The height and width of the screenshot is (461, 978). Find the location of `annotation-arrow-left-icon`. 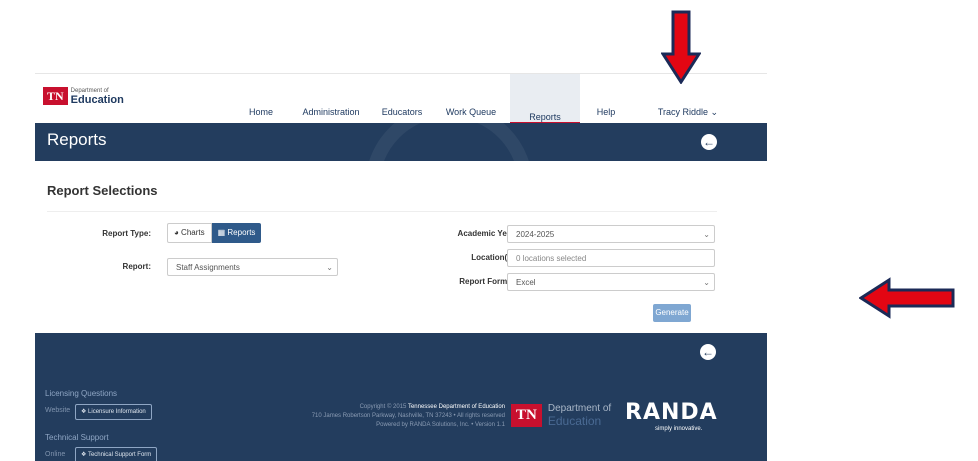

annotation-arrow-left-icon is located at coordinates (907, 298).